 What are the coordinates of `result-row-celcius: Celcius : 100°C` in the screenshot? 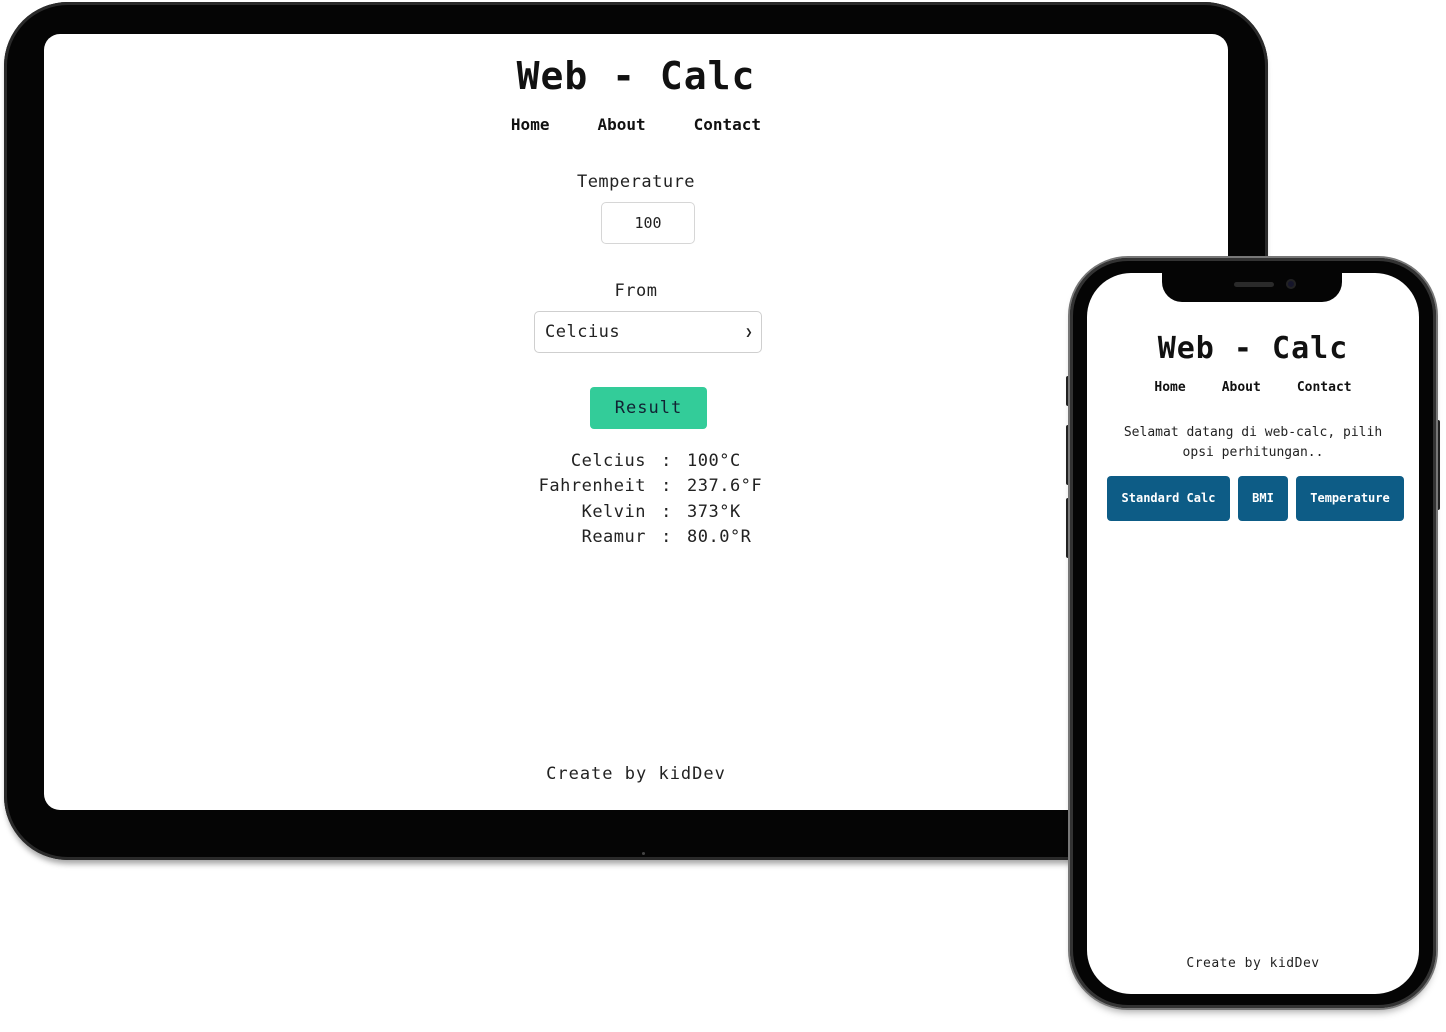 It's located at (623, 461).